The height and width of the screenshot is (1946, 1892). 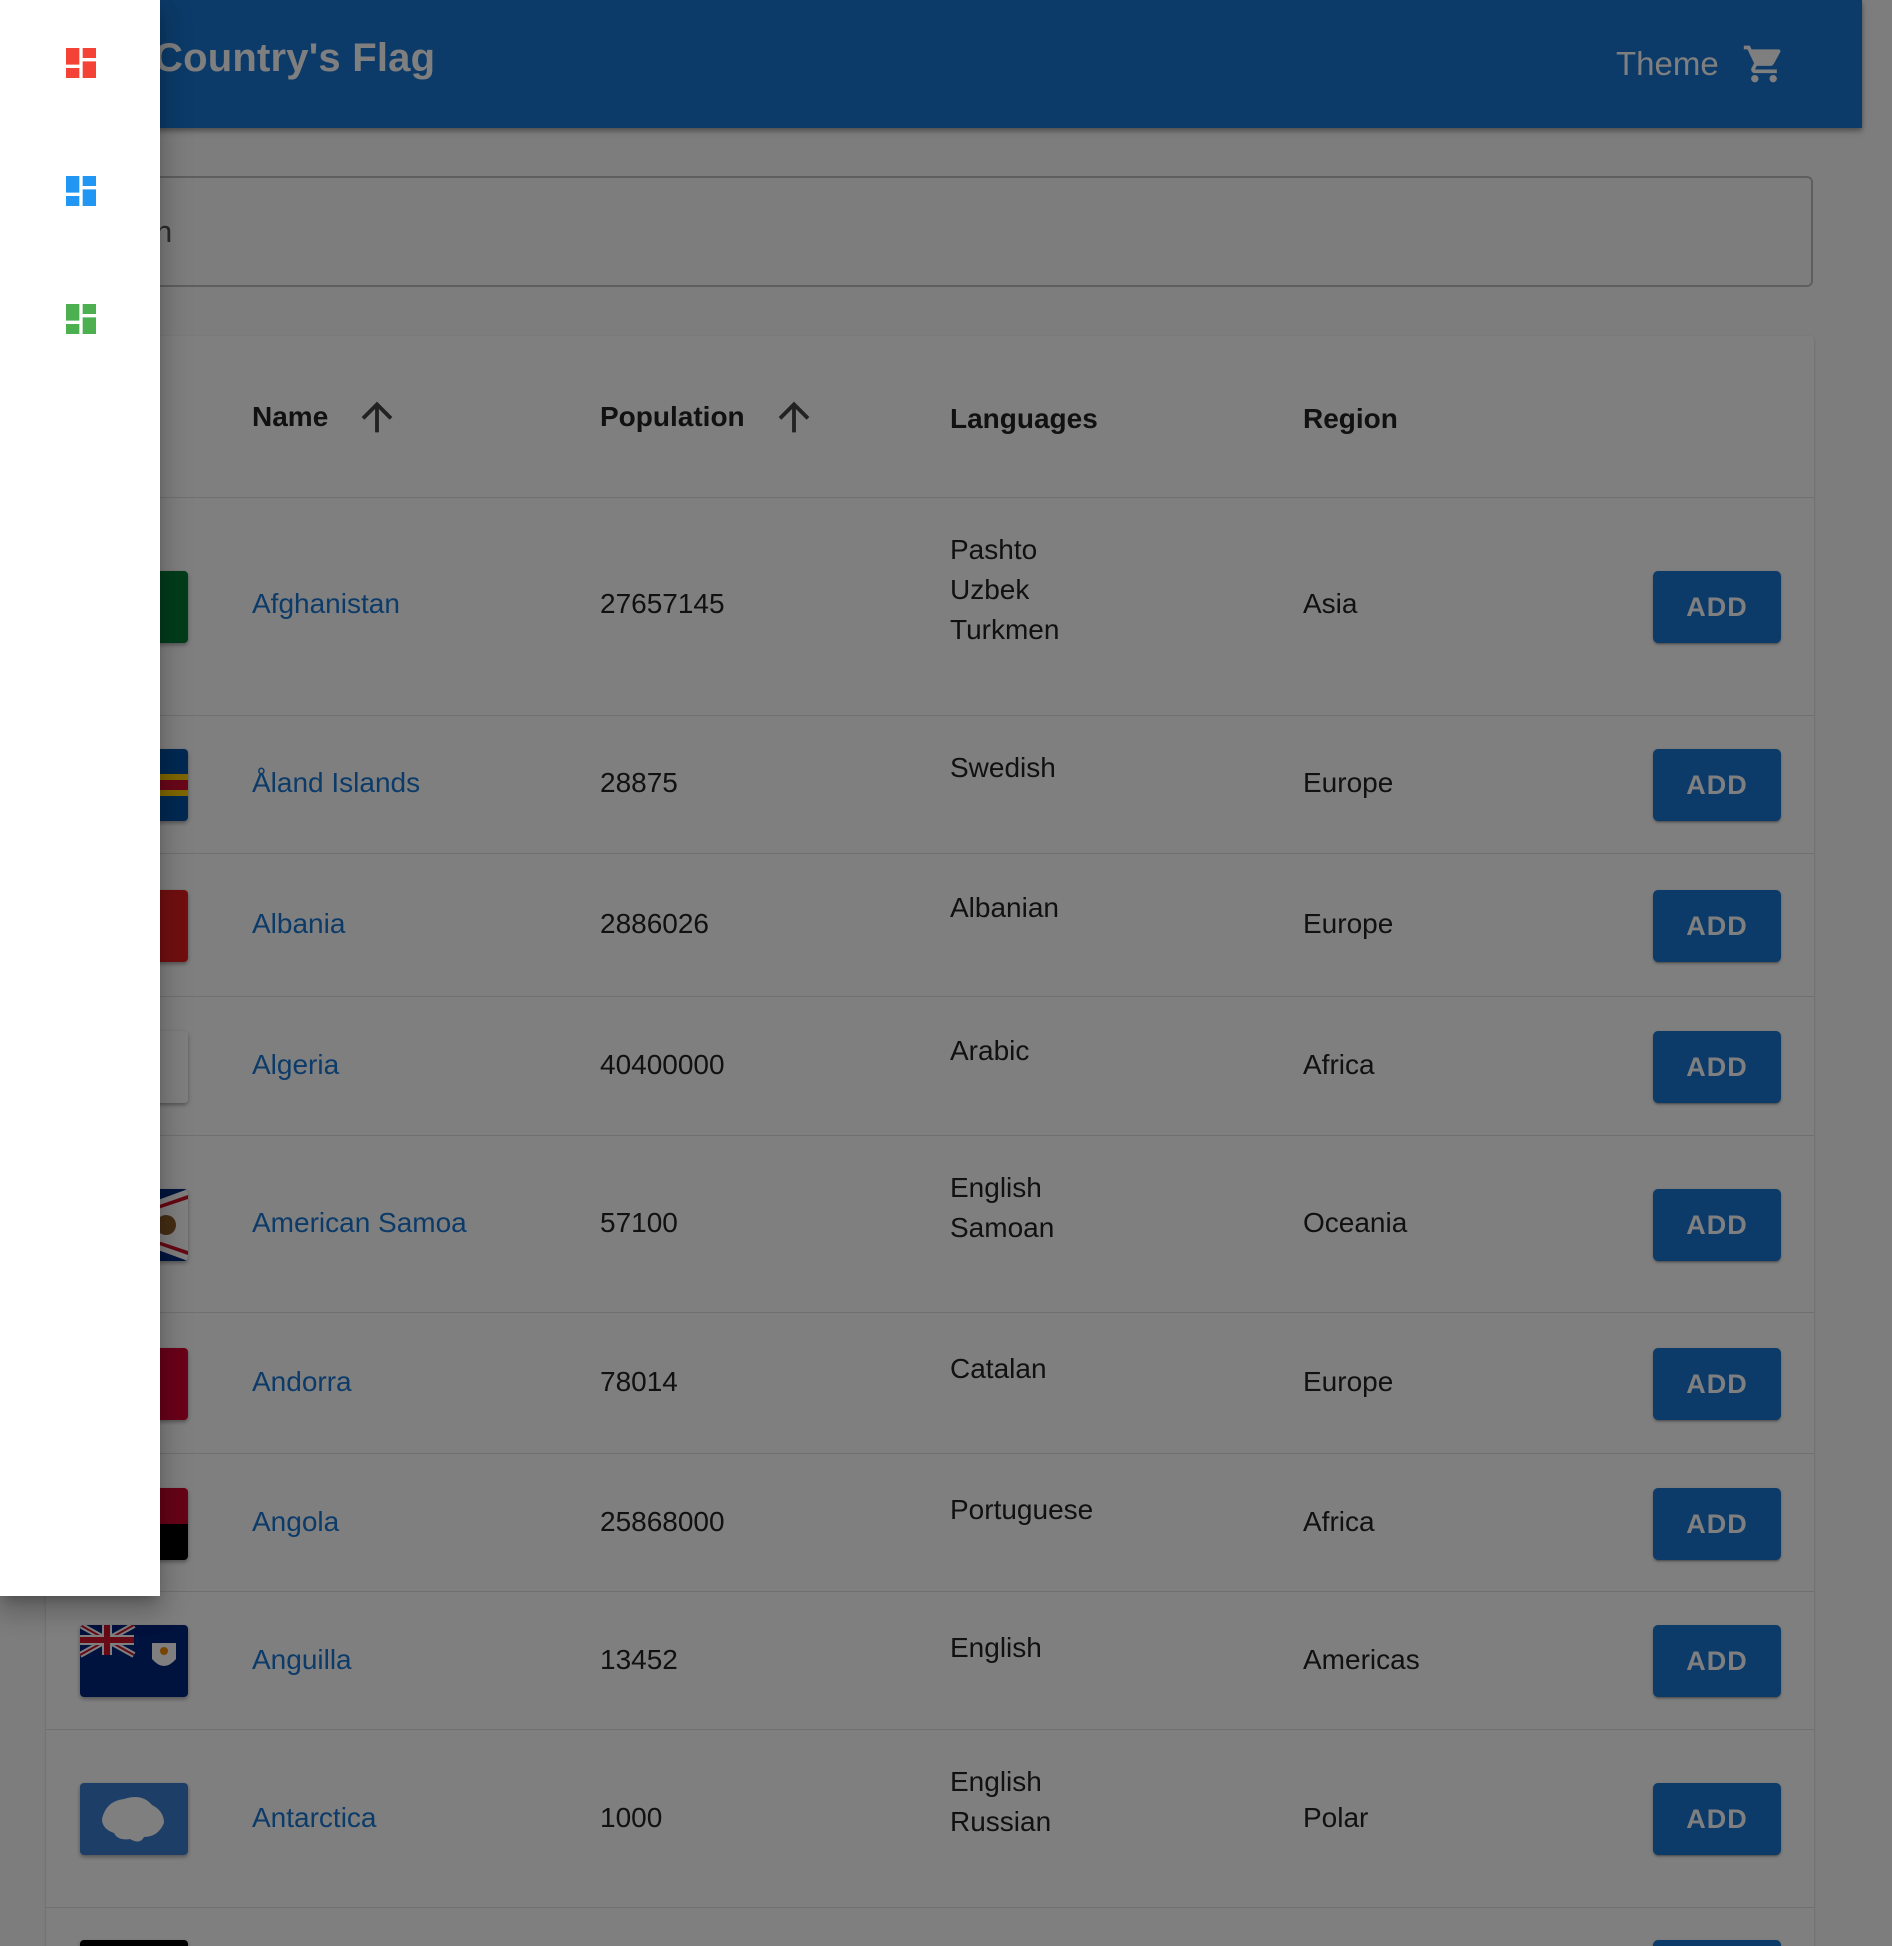 I want to click on drawer-item-blue, so click(x=81, y=191).